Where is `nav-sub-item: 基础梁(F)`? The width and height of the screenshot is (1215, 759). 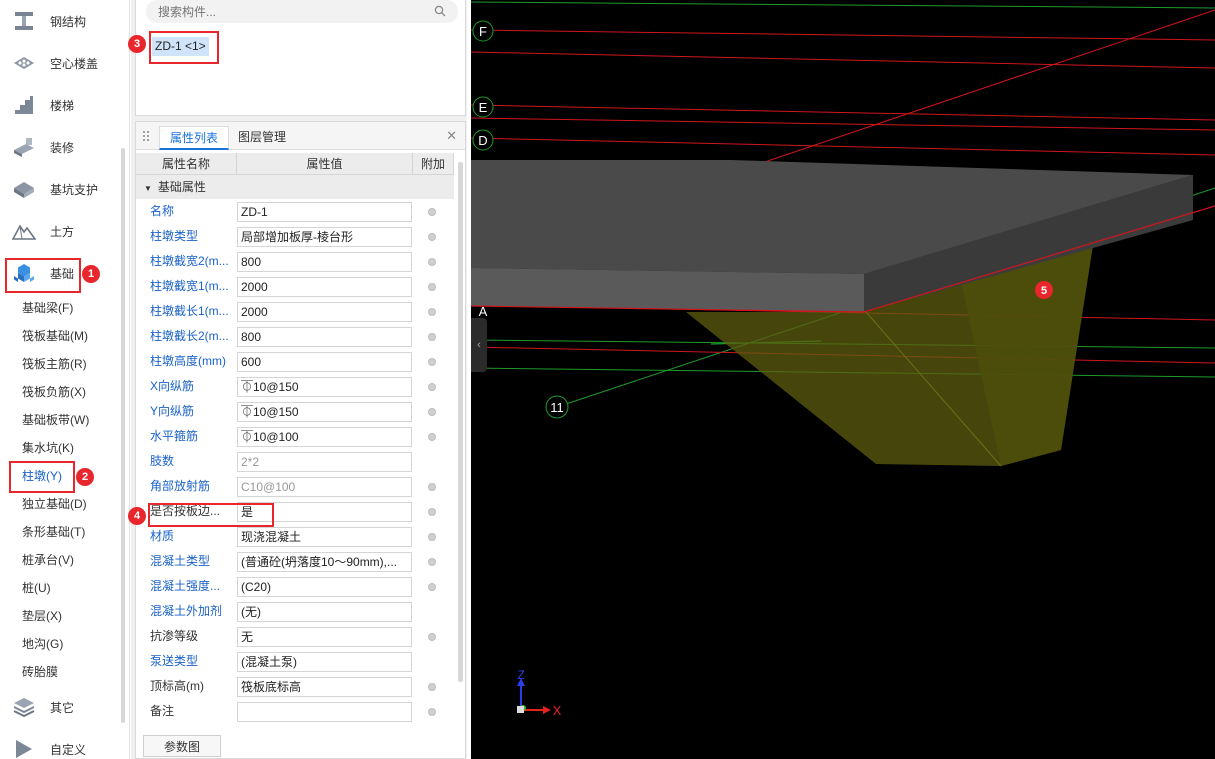
nav-sub-item: 基础梁(F) is located at coordinates (47, 308).